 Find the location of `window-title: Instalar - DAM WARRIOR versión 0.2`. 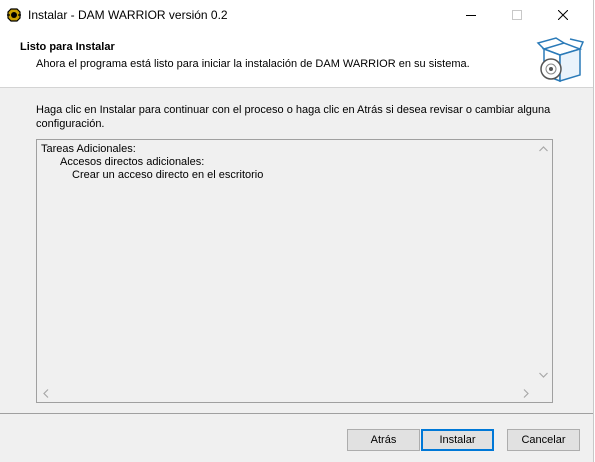

window-title: Instalar - DAM WARRIOR versión 0.2 is located at coordinates (128, 15).